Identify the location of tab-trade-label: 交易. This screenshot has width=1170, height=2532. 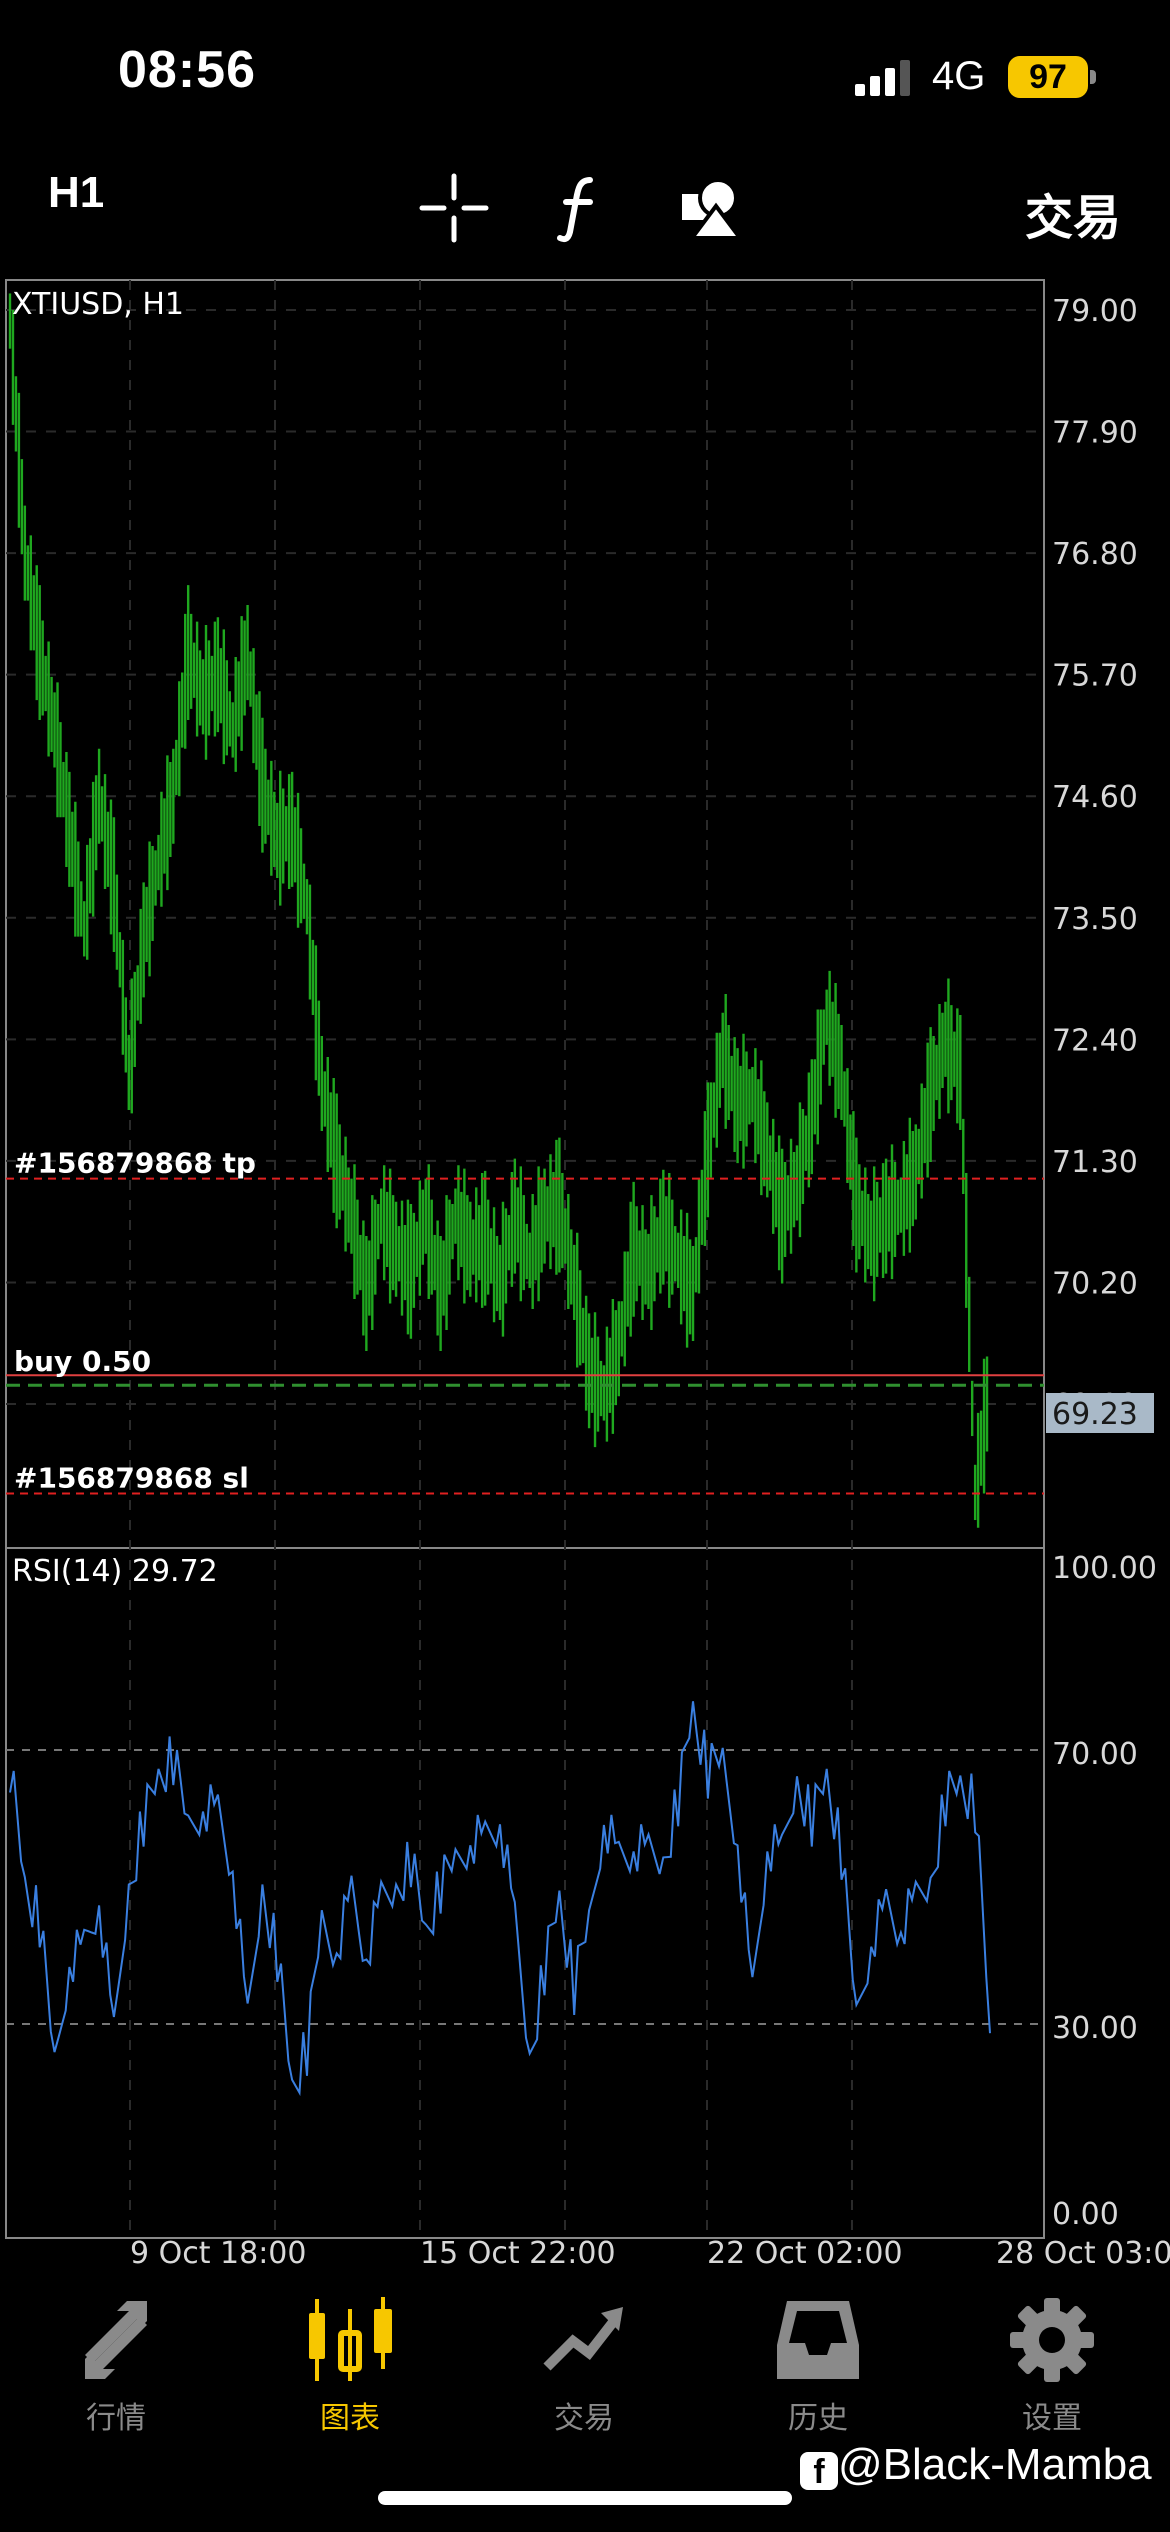
(584, 2418).